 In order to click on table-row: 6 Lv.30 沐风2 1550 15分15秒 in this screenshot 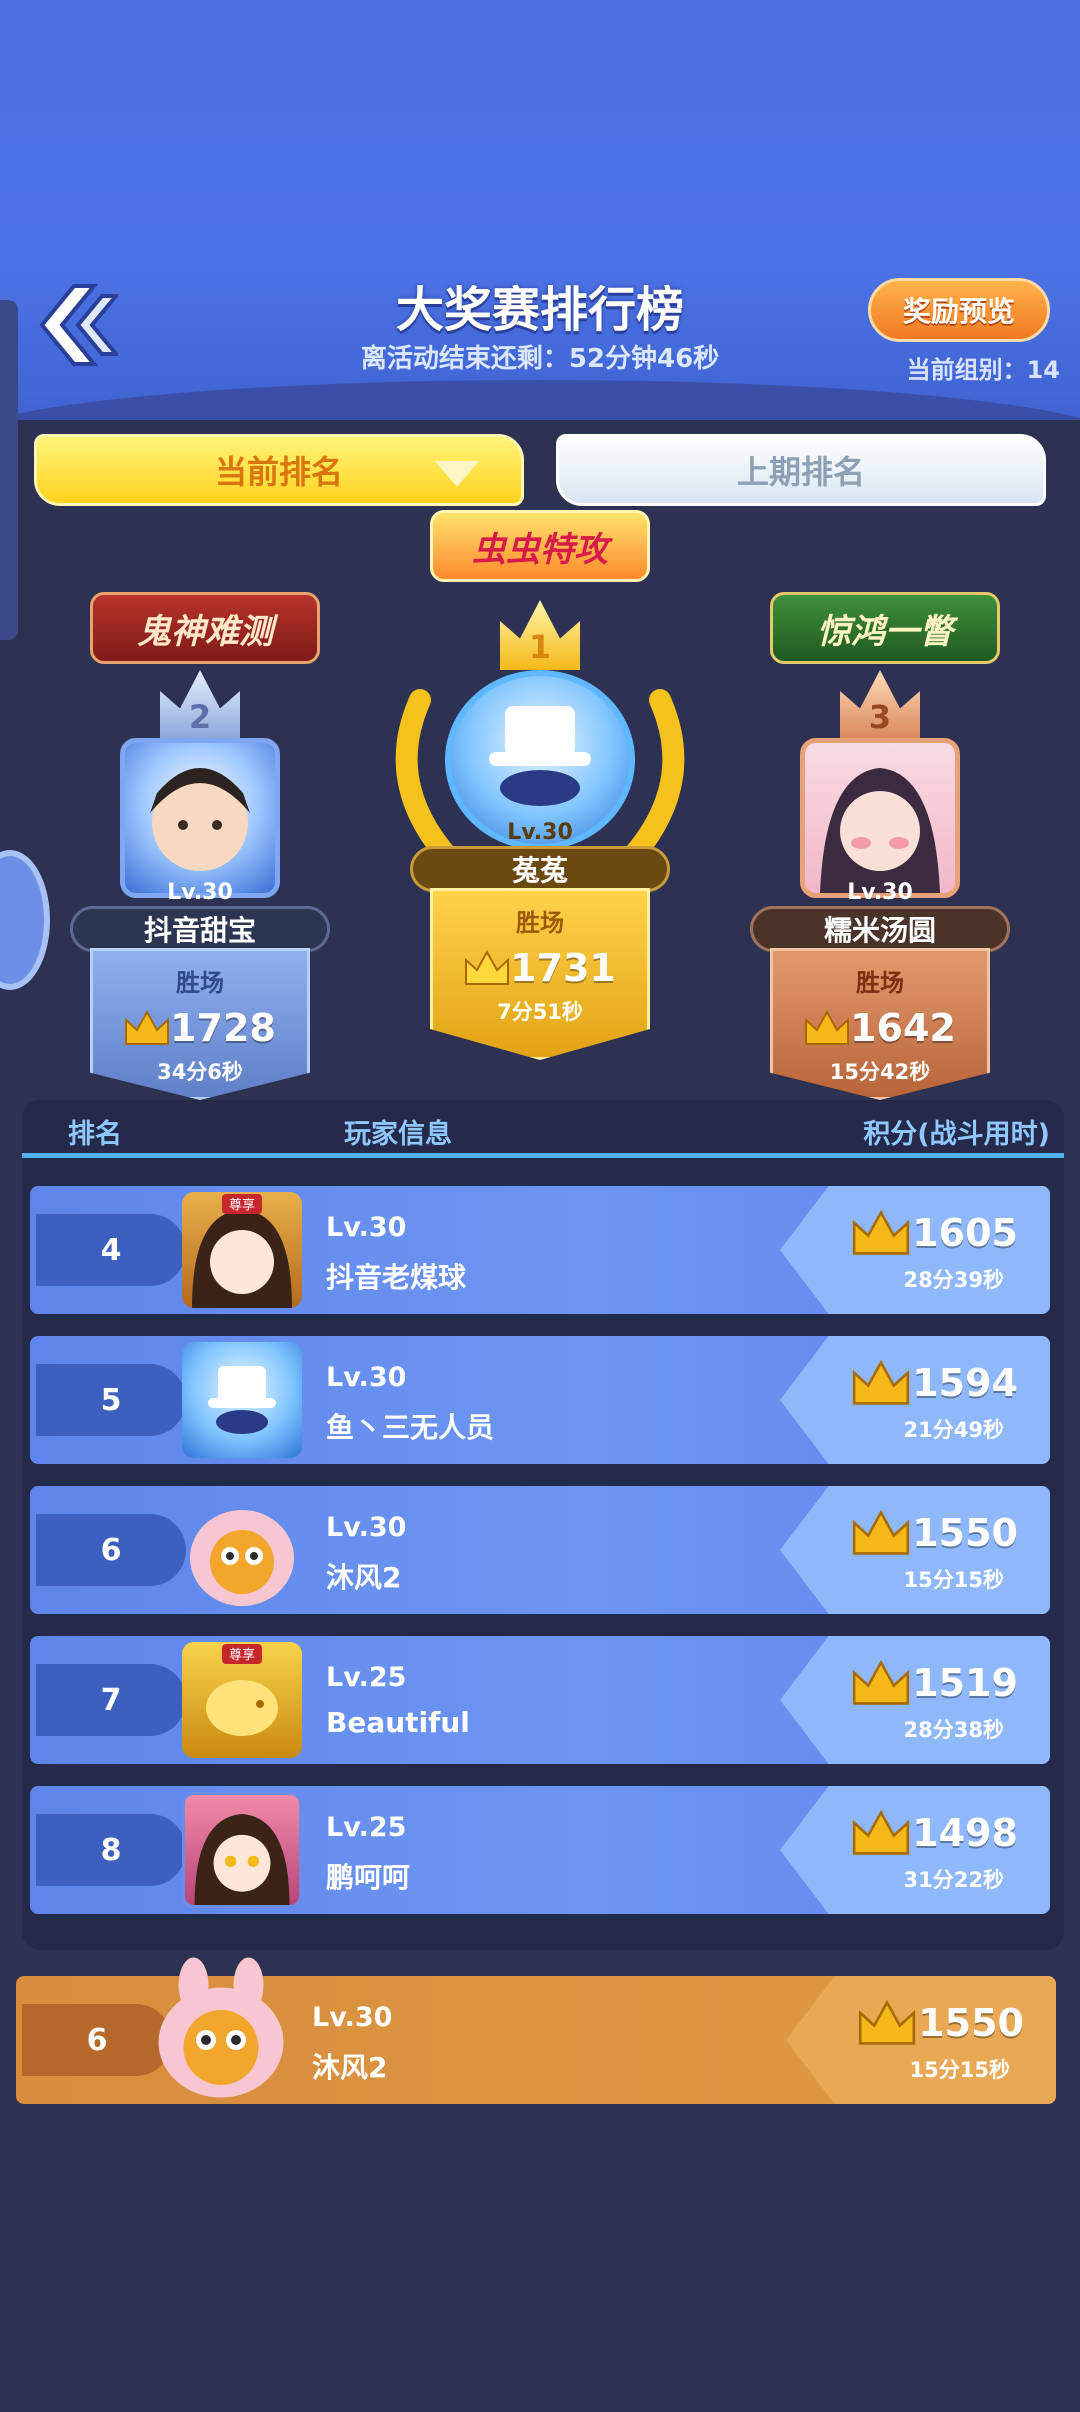, I will do `click(540, 1550)`.